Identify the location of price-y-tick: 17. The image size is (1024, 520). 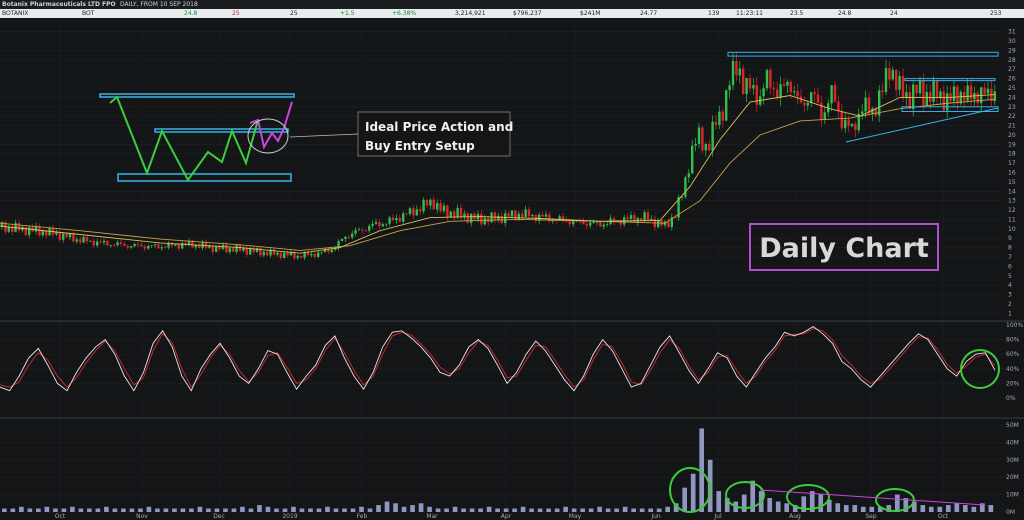
(1012, 163).